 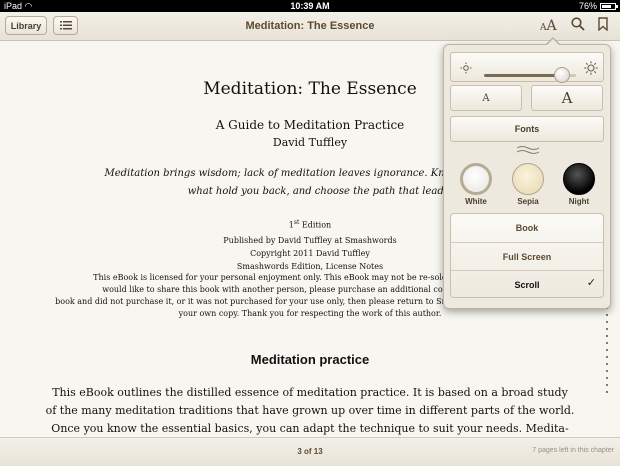 What do you see at coordinates (528, 179) in the screenshot?
I see `theme-sepia-button` at bounding box center [528, 179].